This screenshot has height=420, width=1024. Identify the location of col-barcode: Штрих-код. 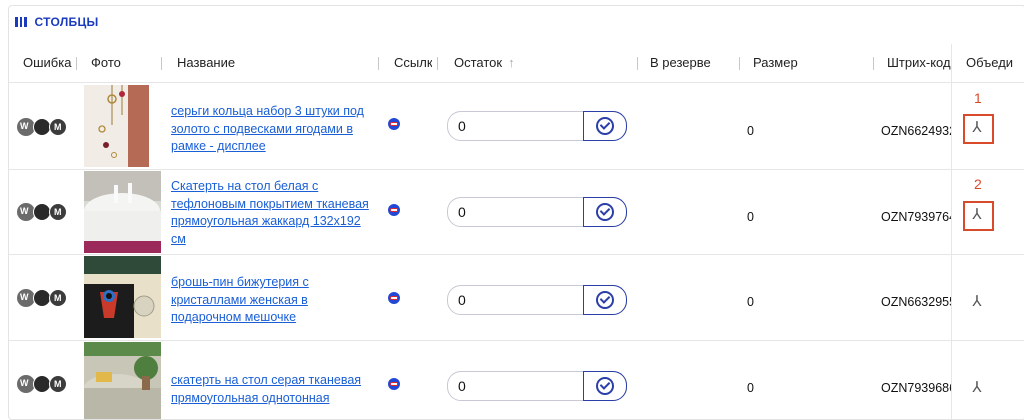
(919, 63).